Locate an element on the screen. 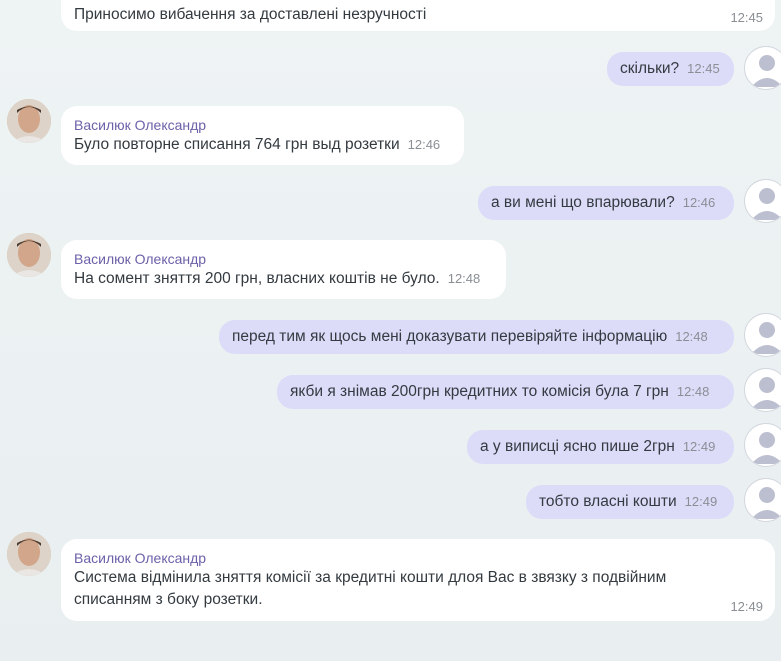 The height and width of the screenshot is (661, 781). message-bubble: а ви мені що впарювали? 12:46 is located at coordinates (606, 203).